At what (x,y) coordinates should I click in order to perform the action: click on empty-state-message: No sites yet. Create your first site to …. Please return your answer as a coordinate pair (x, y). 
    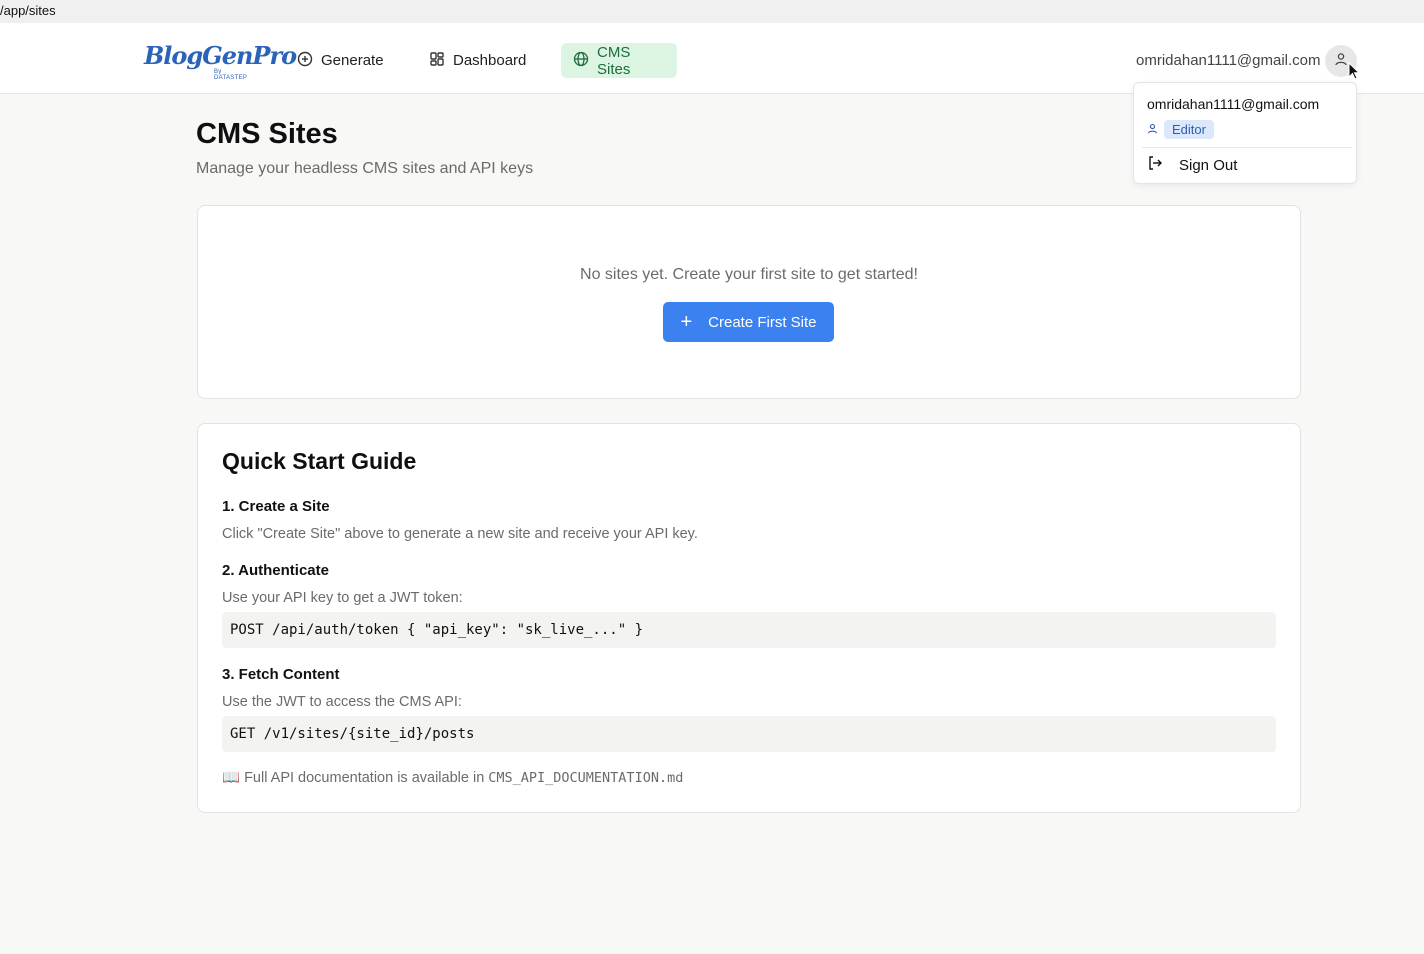
    Looking at the image, I should click on (749, 274).